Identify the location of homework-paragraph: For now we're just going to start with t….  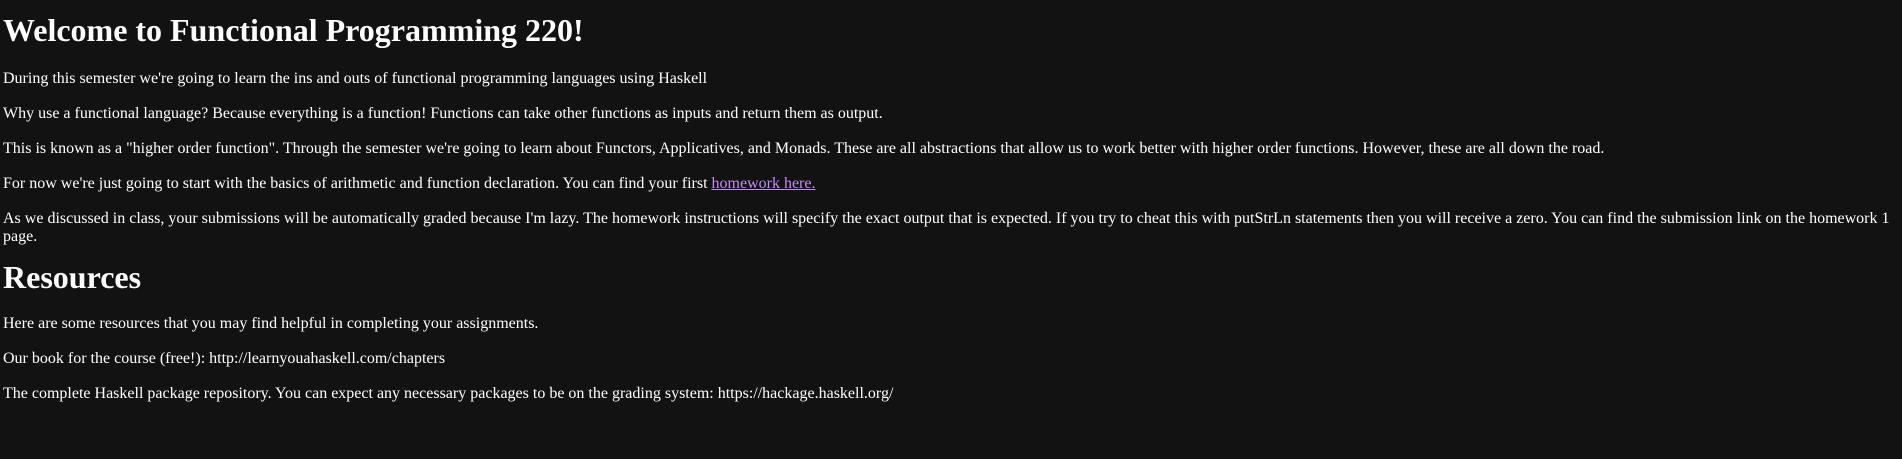
(950, 184).